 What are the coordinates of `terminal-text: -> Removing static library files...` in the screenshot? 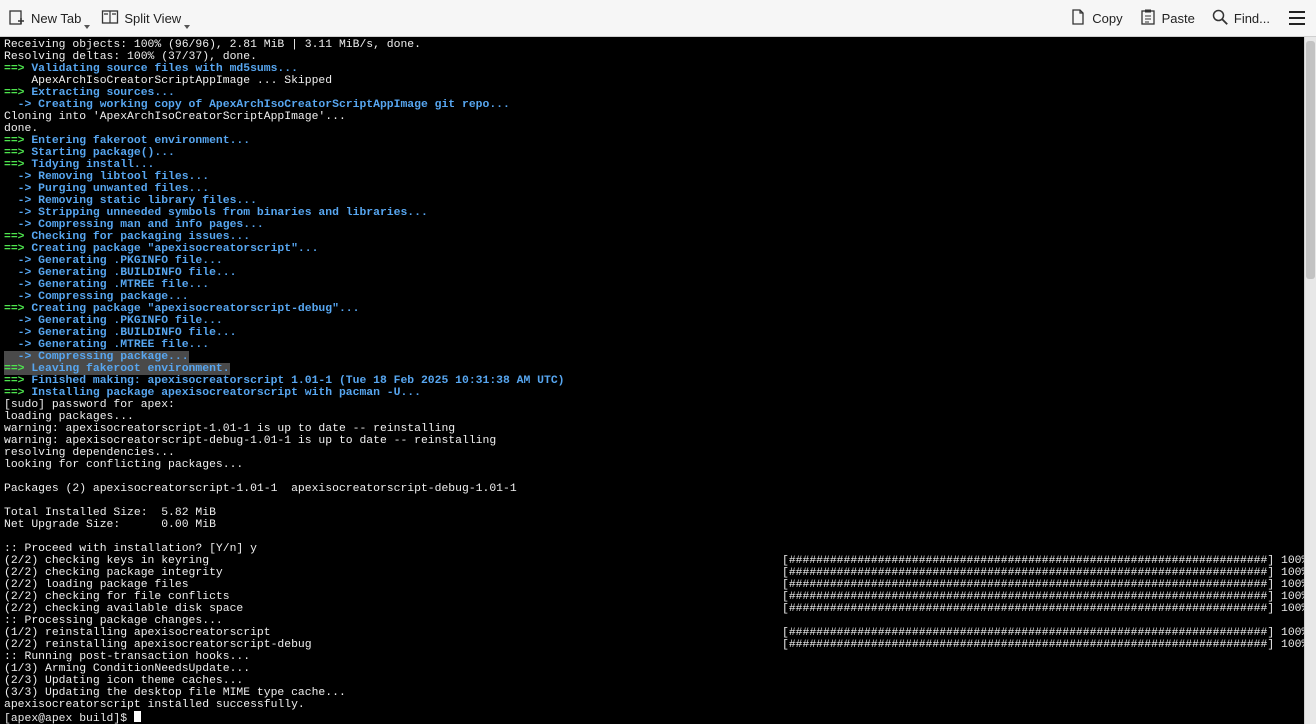 It's located at (130, 201).